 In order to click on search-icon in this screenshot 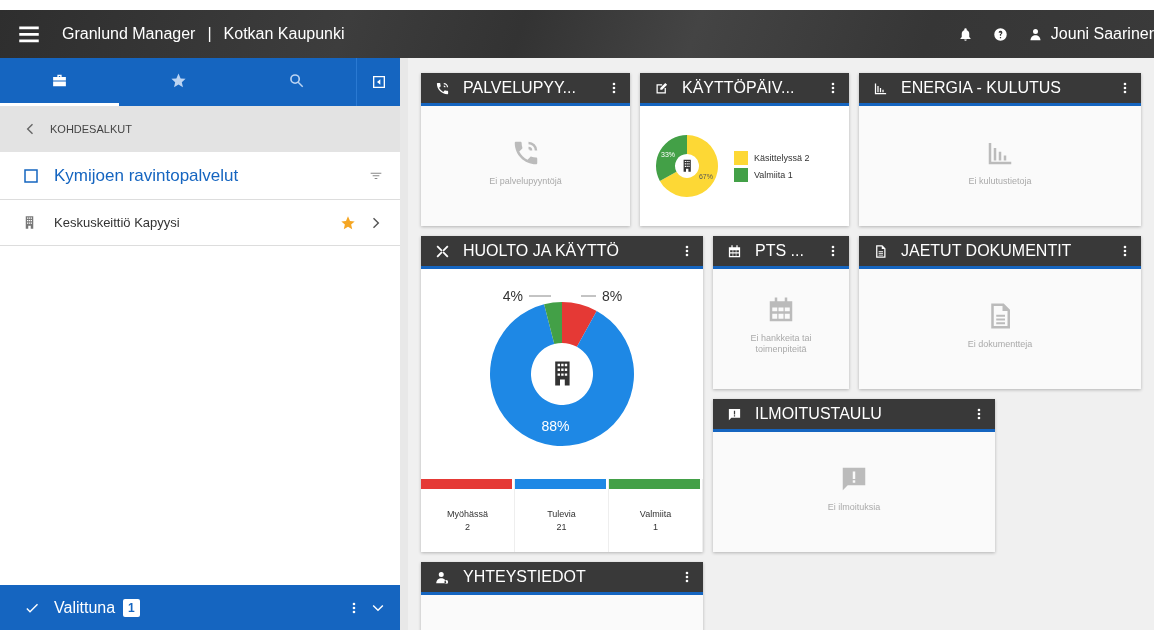, I will do `click(297, 80)`.